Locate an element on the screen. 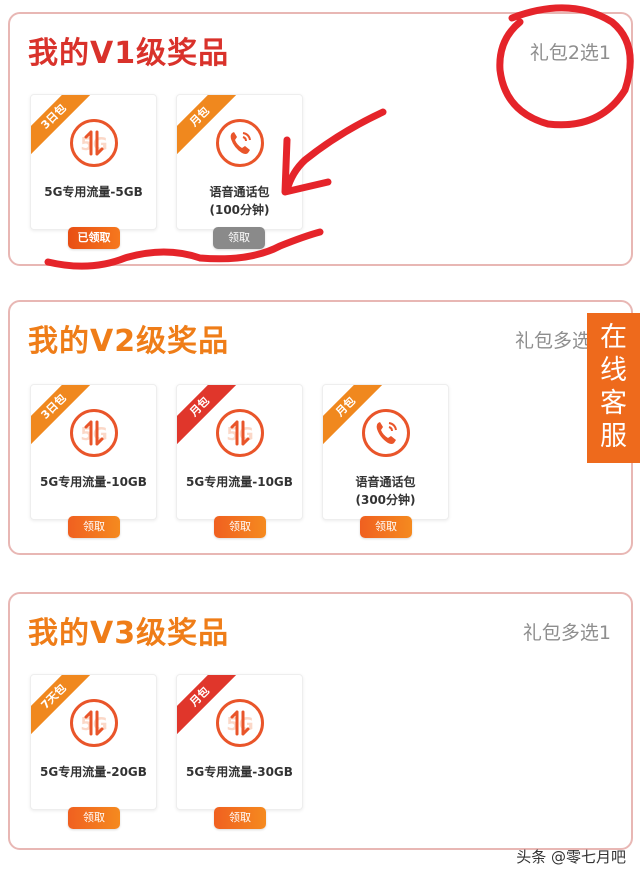  prize-card-voice-300min: 月包 语音通话包 (300分钟) is located at coordinates (385, 452).